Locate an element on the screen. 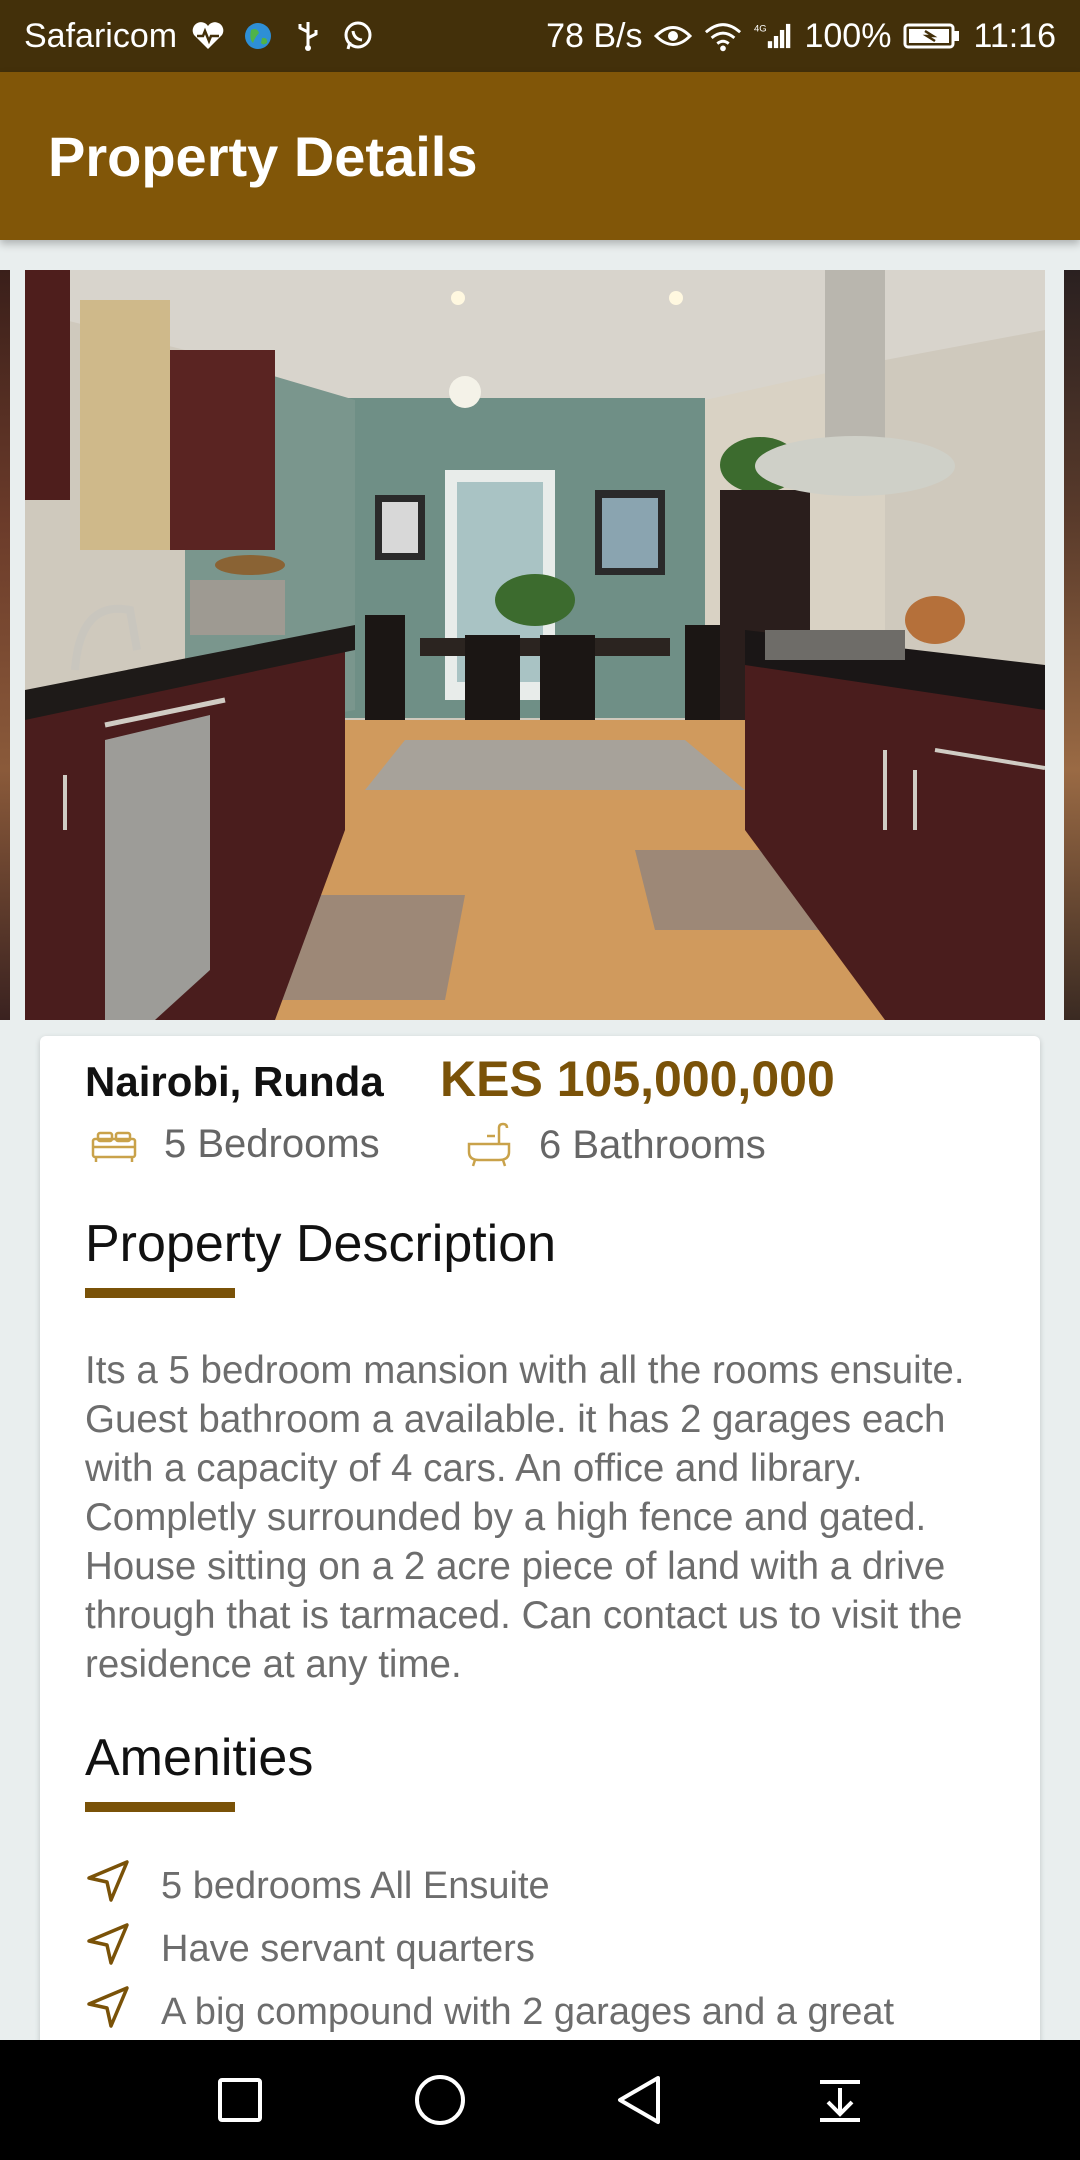 The image size is (1080, 2160). notification-pull-icon is located at coordinates (840, 2101).